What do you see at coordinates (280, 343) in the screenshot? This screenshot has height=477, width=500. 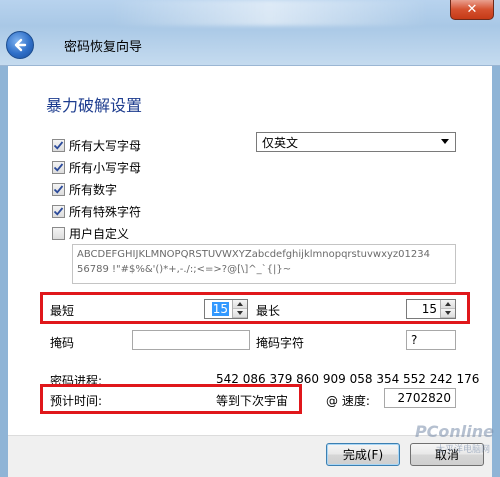 I see `mask-char-label: 掩码字符` at bounding box center [280, 343].